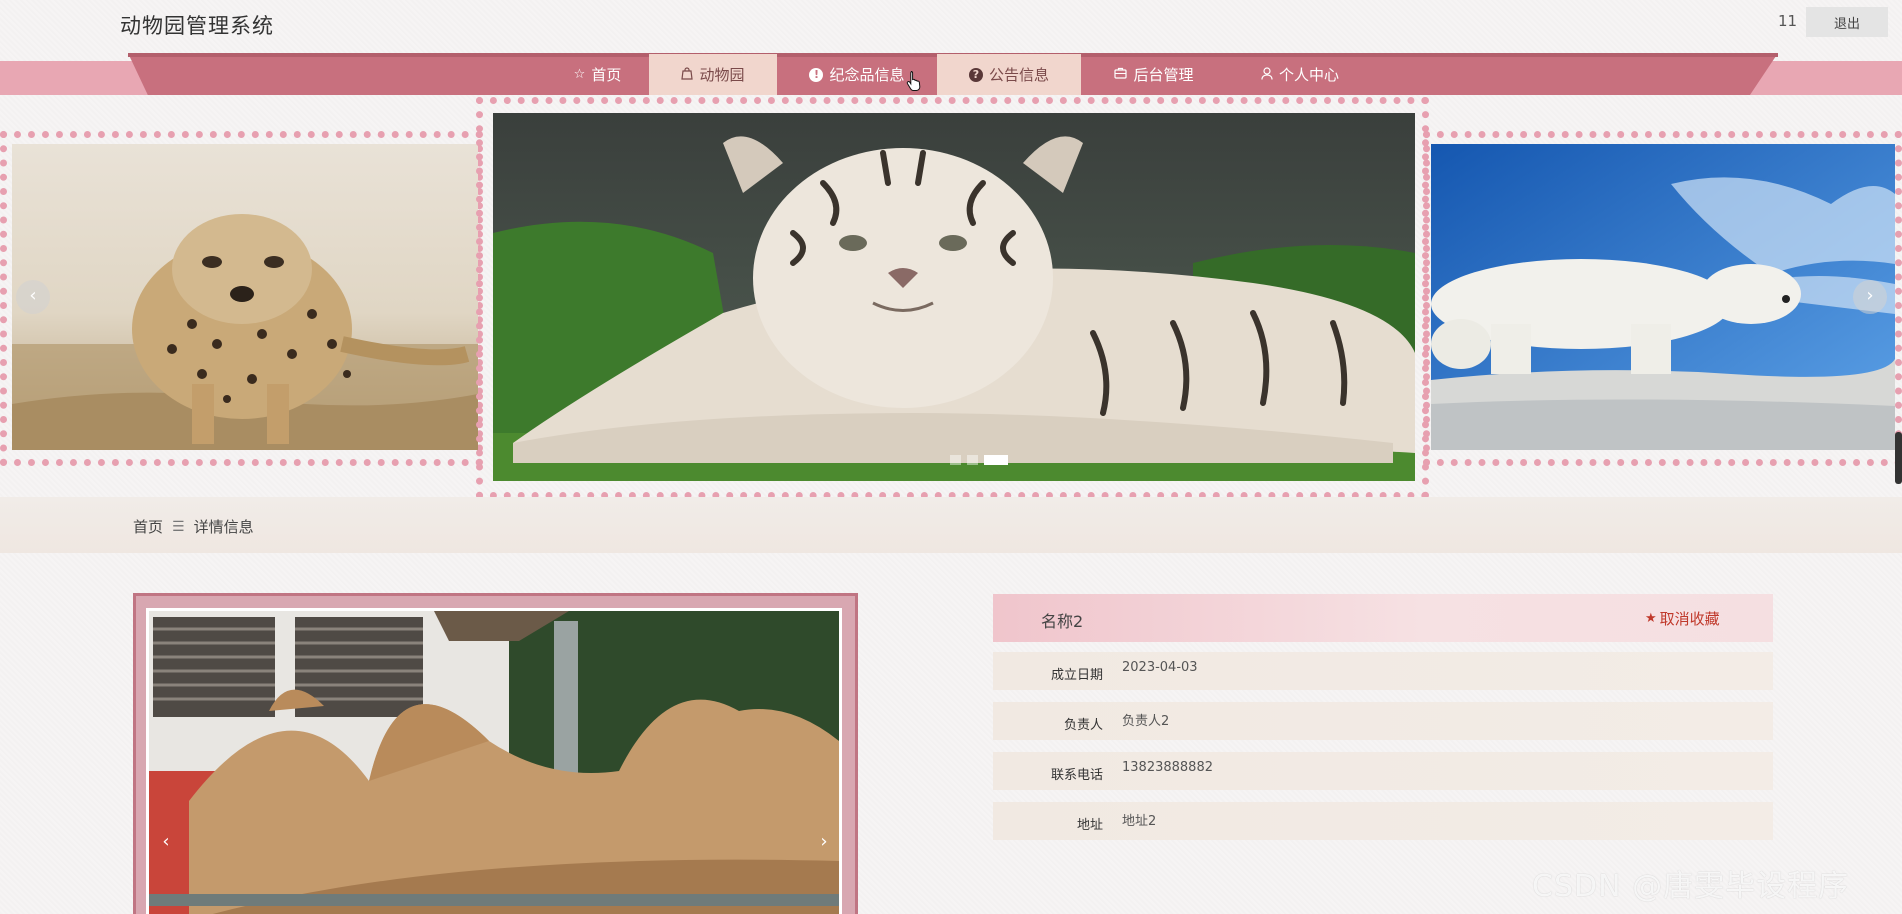  Describe the element at coordinates (1076, 675) in the screenshot. I see `info-label: 成立日期` at that location.